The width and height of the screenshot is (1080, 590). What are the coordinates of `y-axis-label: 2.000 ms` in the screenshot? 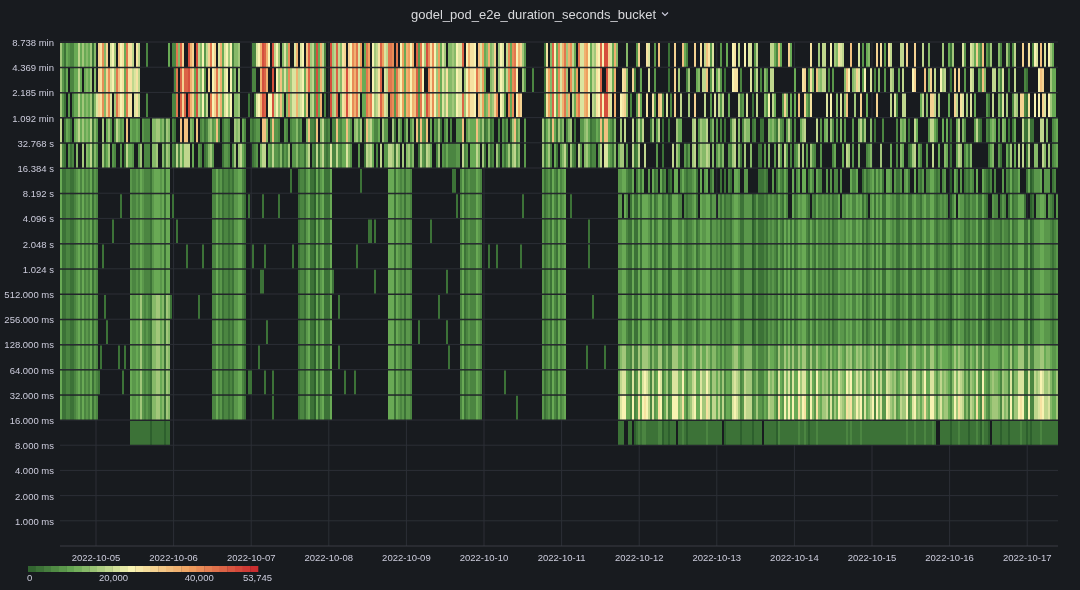 It's located at (34, 496).